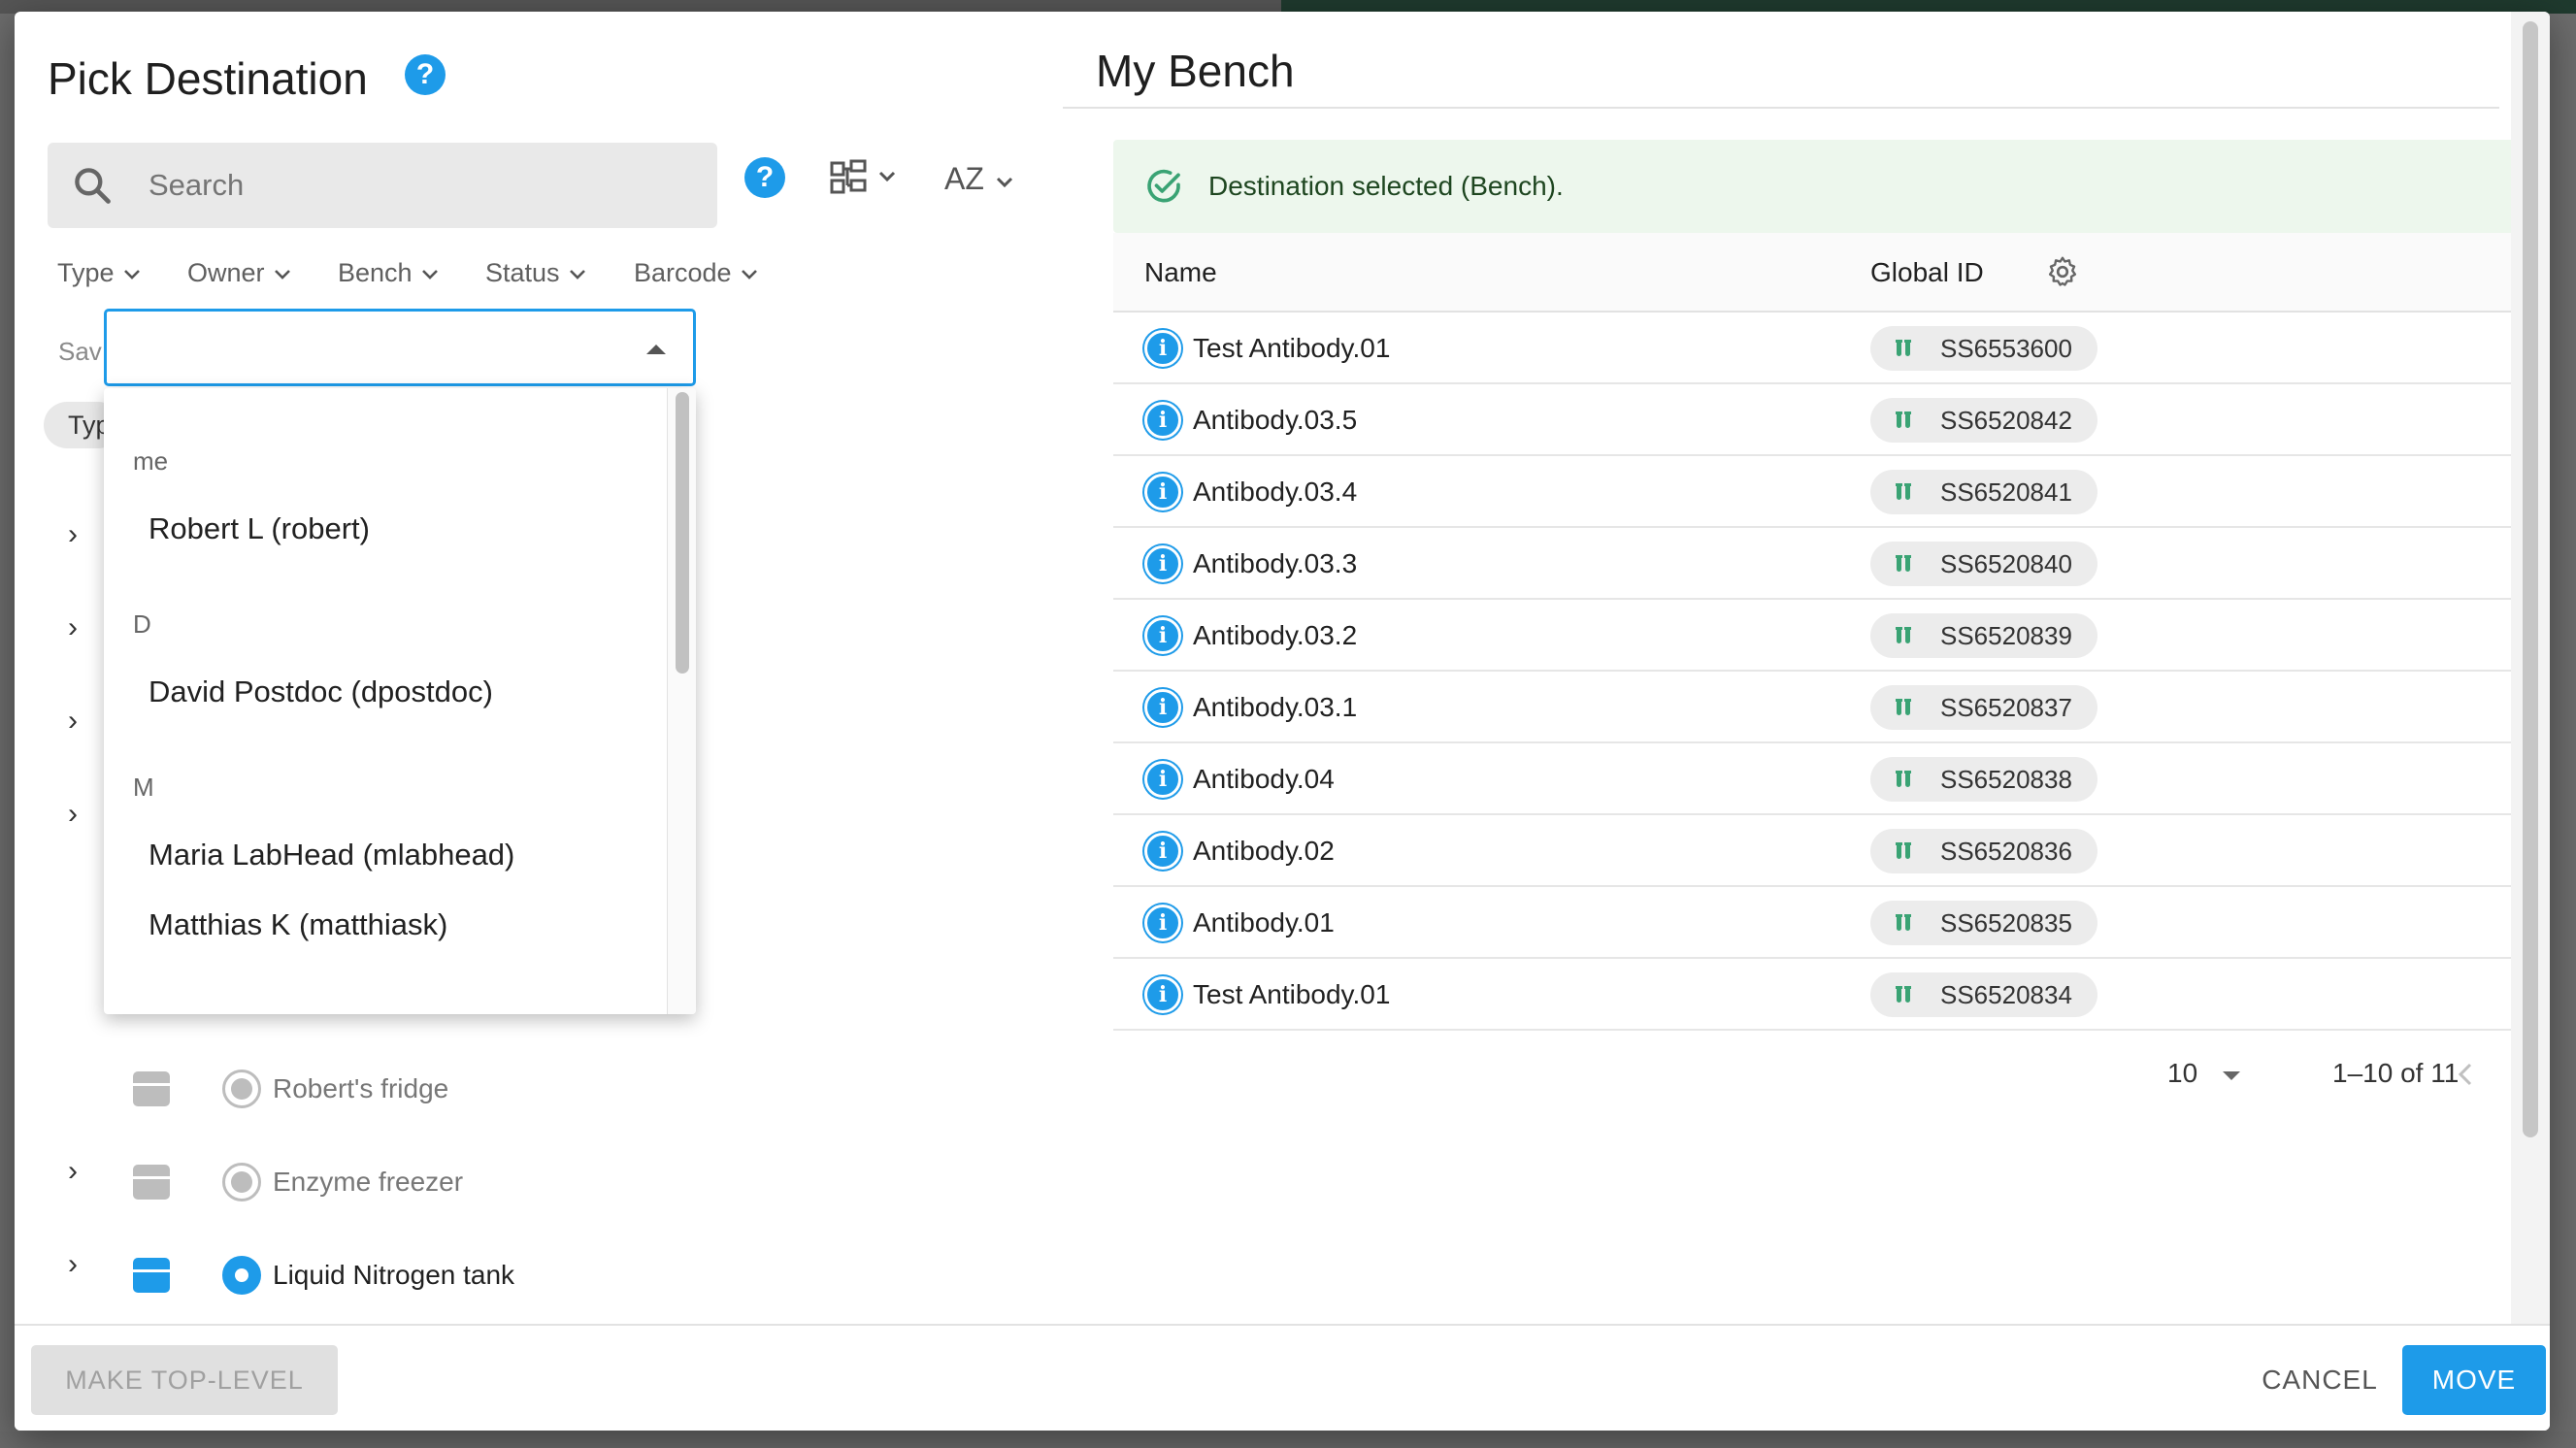 The image size is (2576, 1448). What do you see at coordinates (1264, 851) in the screenshot?
I see `item-name: Antibody.02` at bounding box center [1264, 851].